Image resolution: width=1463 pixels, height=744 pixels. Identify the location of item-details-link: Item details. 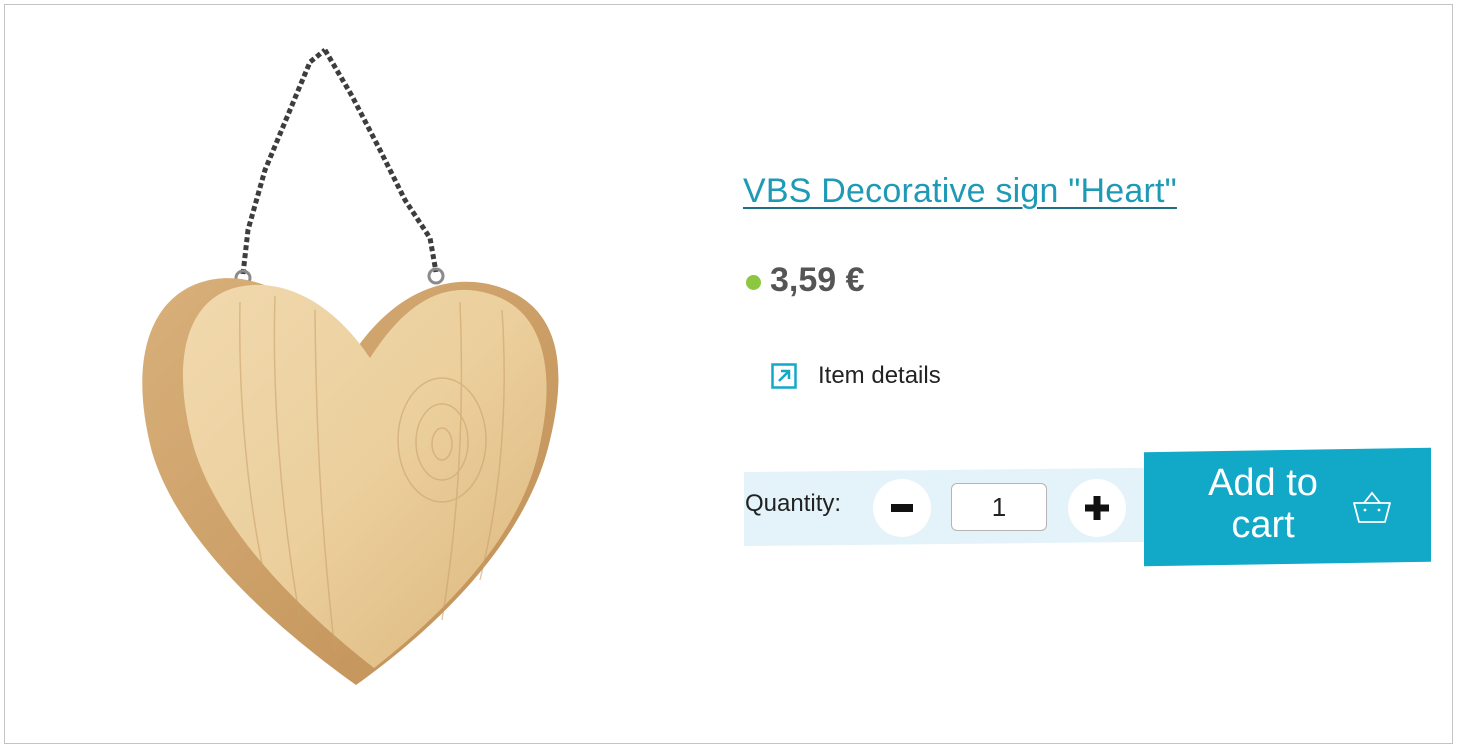
(856, 376).